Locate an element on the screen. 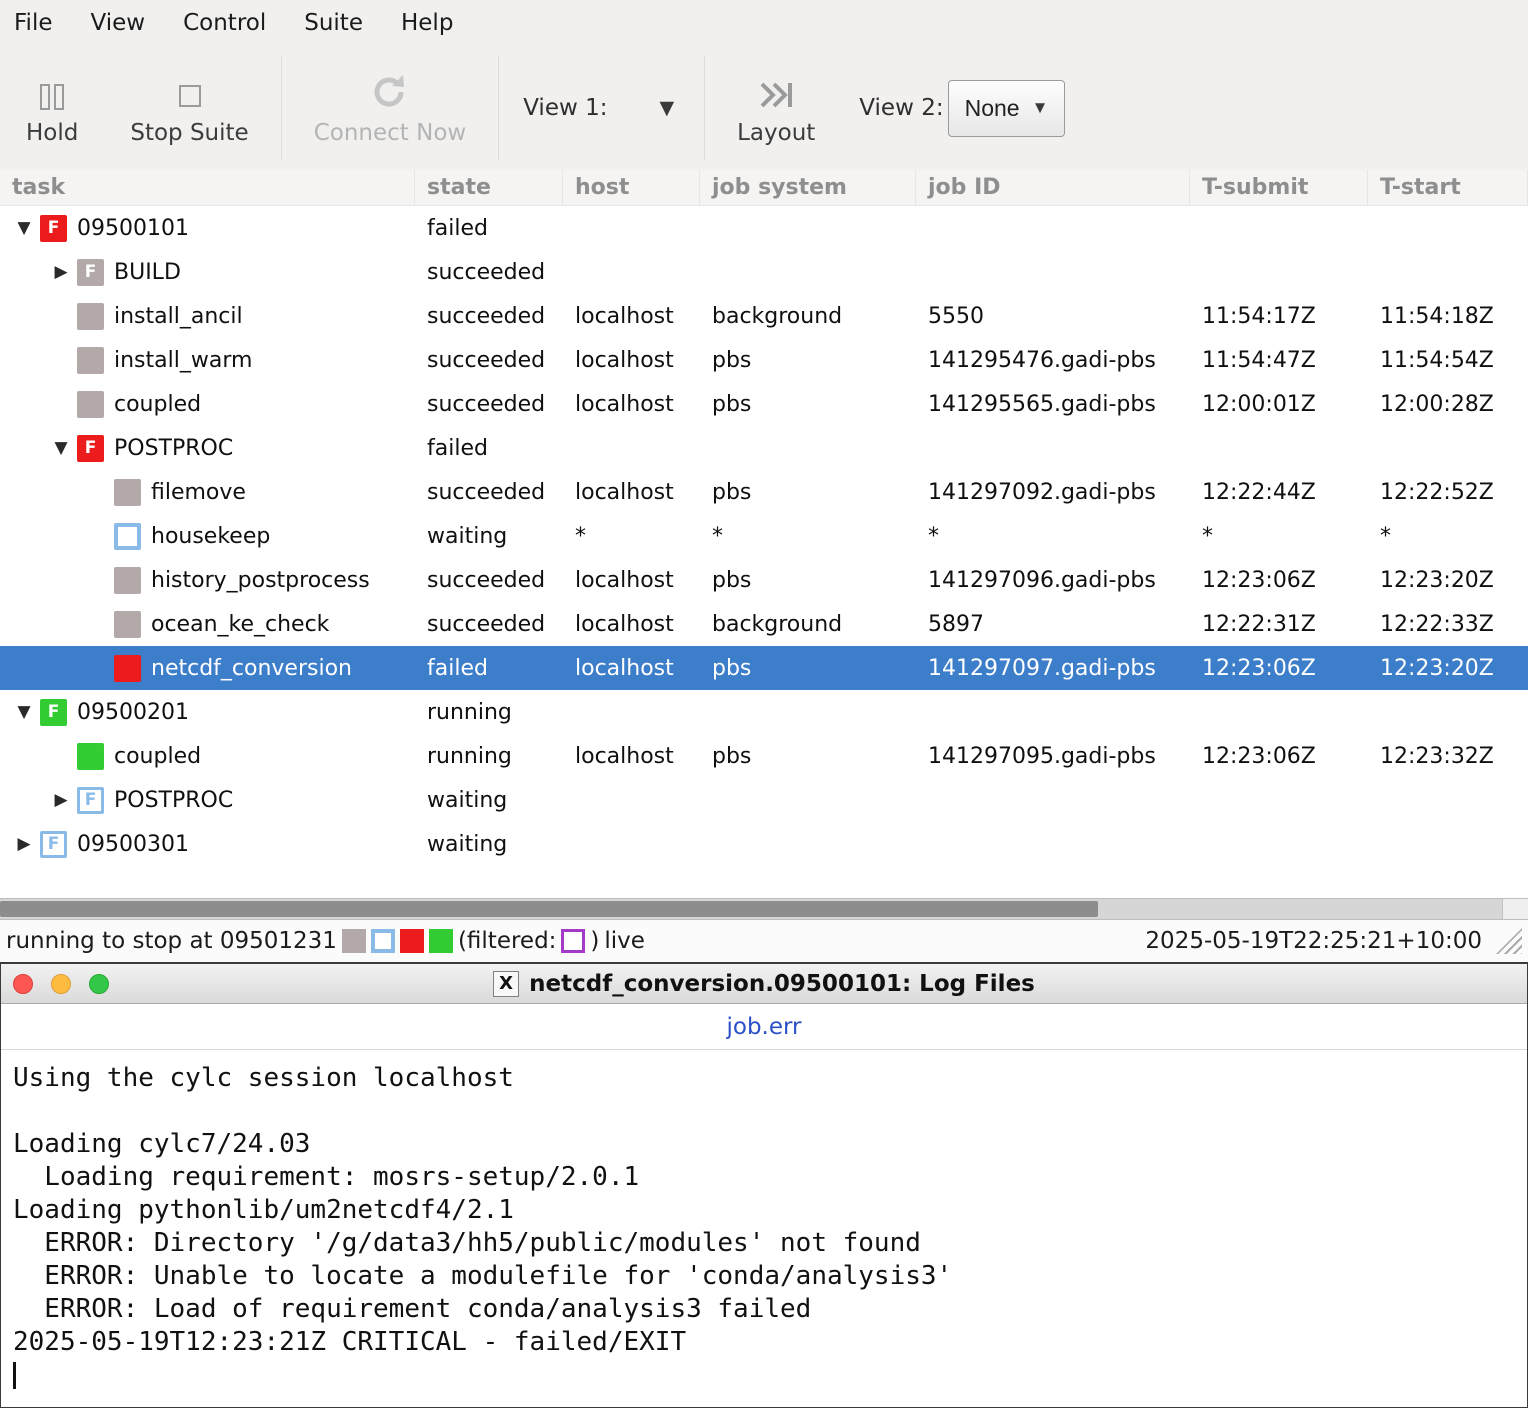 The height and width of the screenshot is (1408, 1528). text-cursor is located at coordinates (14, 1375).